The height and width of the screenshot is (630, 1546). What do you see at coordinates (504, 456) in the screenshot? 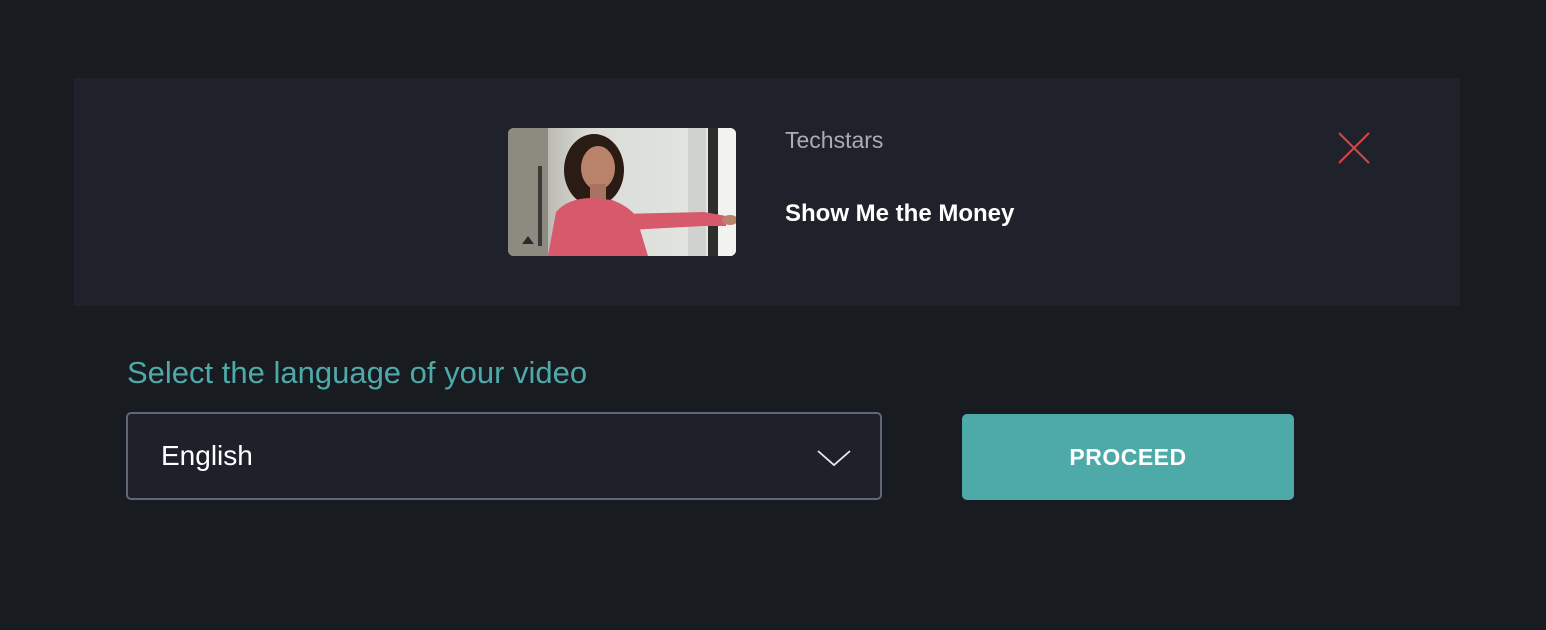
I see `language-select: English` at bounding box center [504, 456].